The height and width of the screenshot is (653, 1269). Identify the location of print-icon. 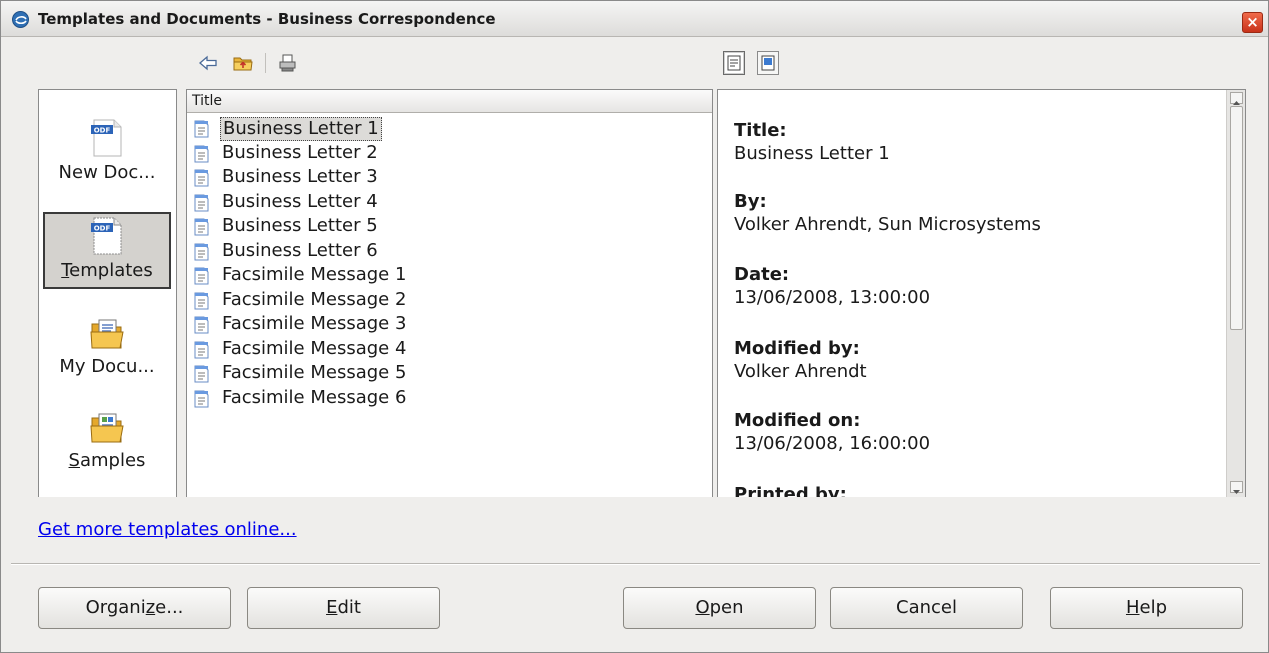
(288, 63).